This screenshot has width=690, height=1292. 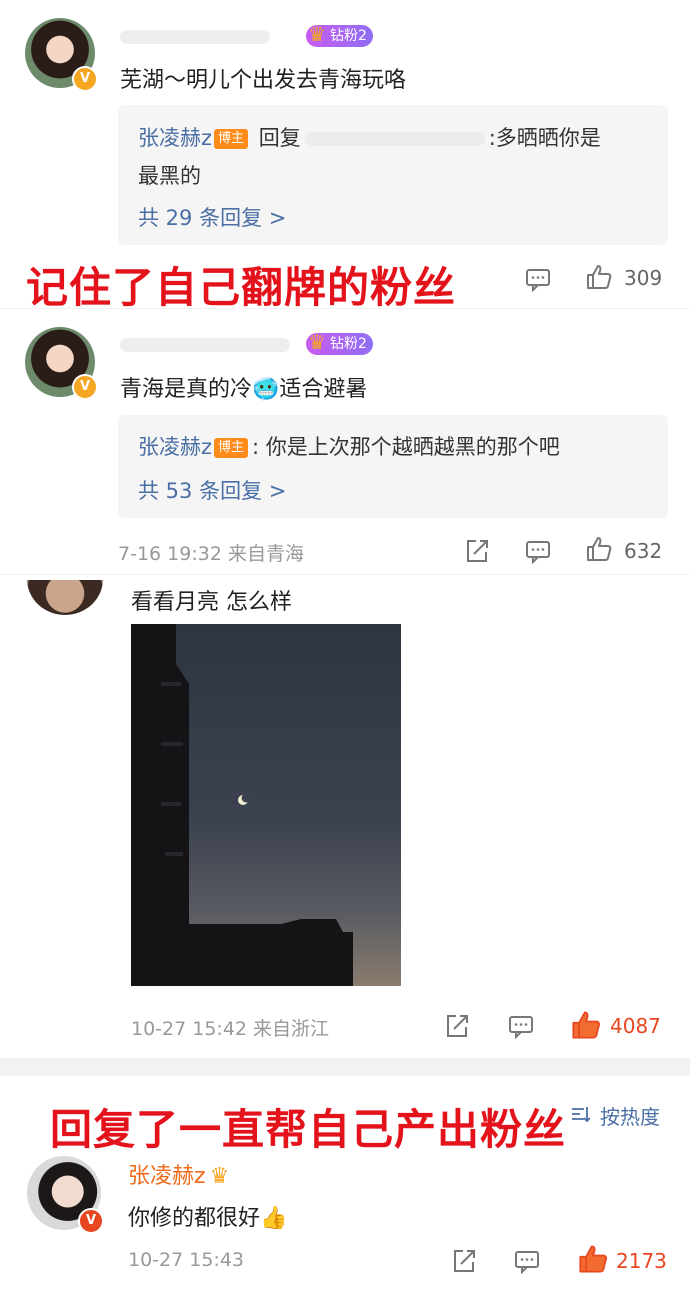 I want to click on annotation-overlay-text: 回复了一直帮自己产出粉丝, so click(x=308, y=1129).